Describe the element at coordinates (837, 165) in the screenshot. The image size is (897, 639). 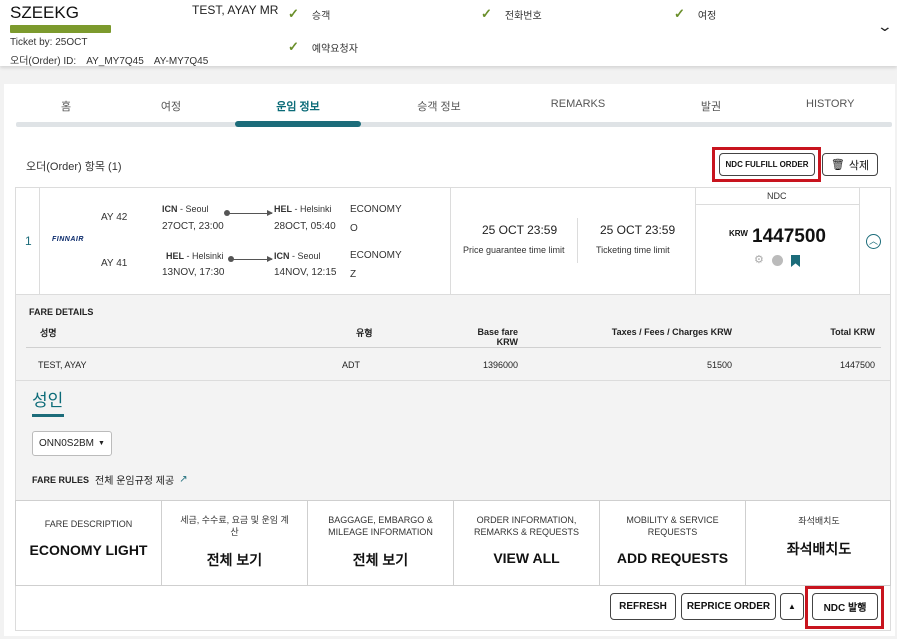
I see `trash-icon: 🗑` at that location.